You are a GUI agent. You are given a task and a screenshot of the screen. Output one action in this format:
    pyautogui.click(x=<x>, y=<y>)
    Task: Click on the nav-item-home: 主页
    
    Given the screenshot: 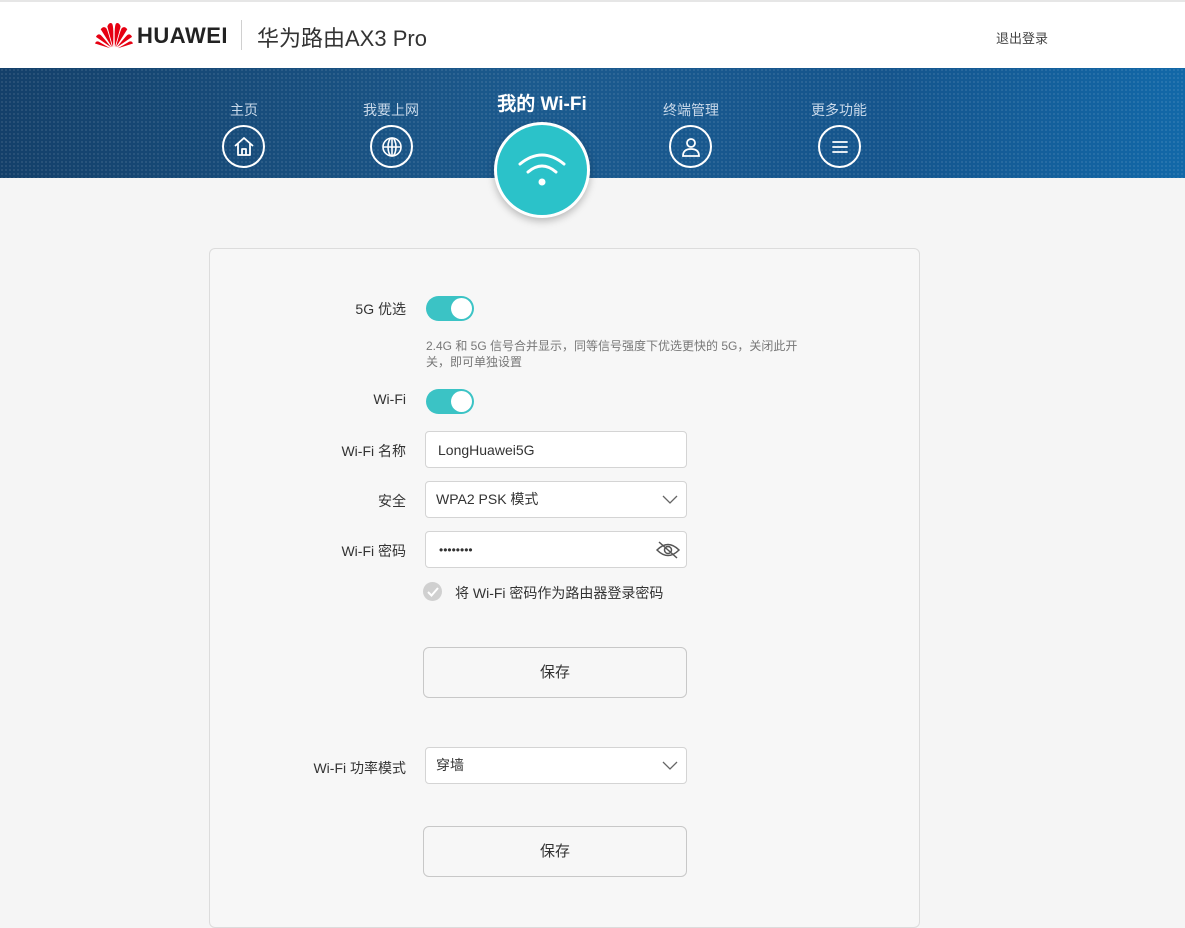 What is the action you would take?
    pyautogui.click(x=244, y=110)
    